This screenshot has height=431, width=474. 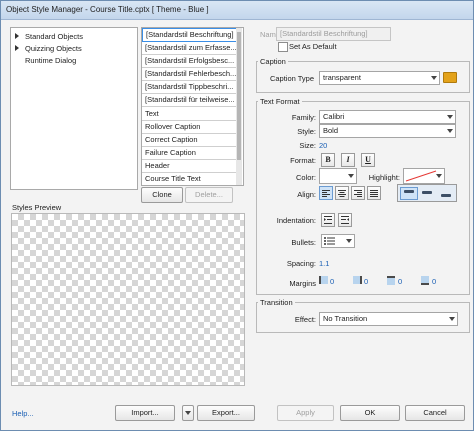 What do you see at coordinates (328, 220) in the screenshot?
I see `decrease-indent-icon` at bounding box center [328, 220].